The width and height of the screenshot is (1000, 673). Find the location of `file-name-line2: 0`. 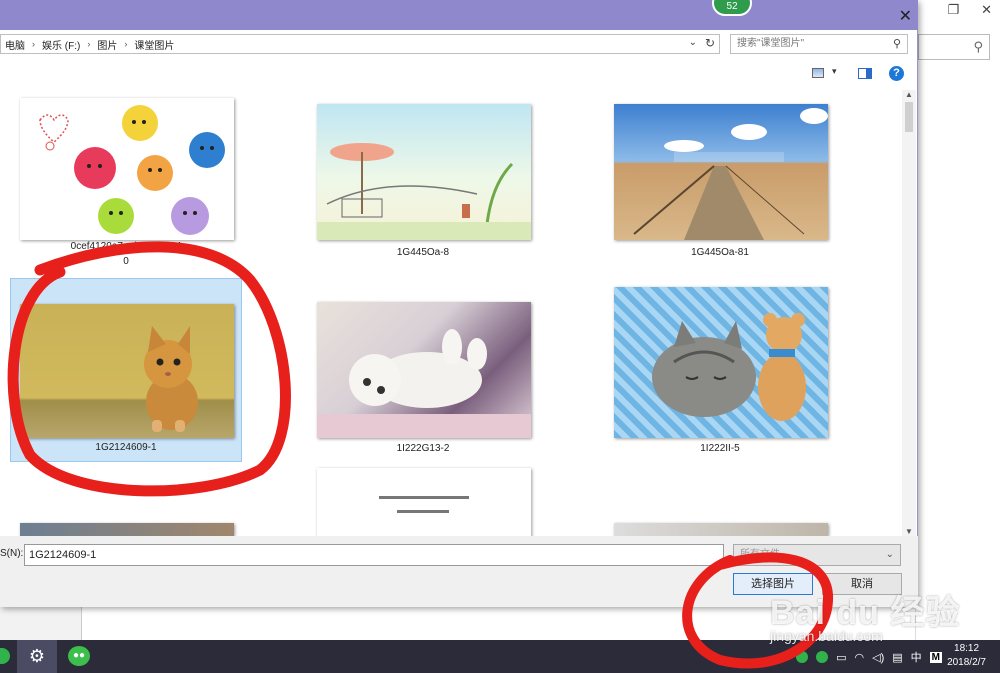

file-name-line2: 0 is located at coordinates (126, 261).